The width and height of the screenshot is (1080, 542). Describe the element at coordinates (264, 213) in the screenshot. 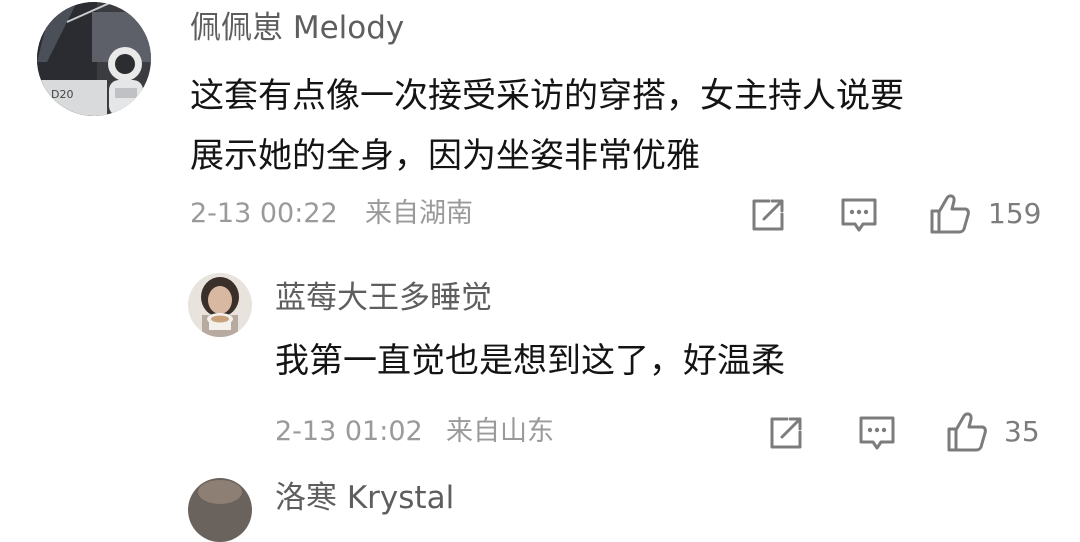

I see `comment-timestamp: 2-13 00:22` at that location.